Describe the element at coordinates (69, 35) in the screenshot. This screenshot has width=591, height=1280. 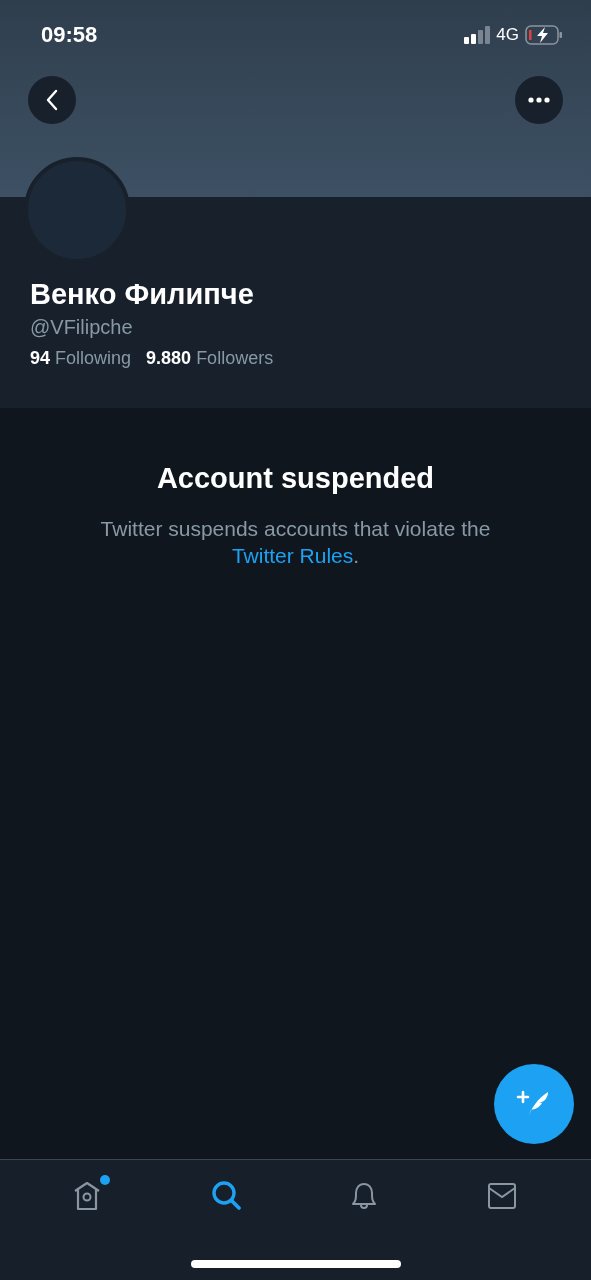
I see `status-time: 09:58` at that location.